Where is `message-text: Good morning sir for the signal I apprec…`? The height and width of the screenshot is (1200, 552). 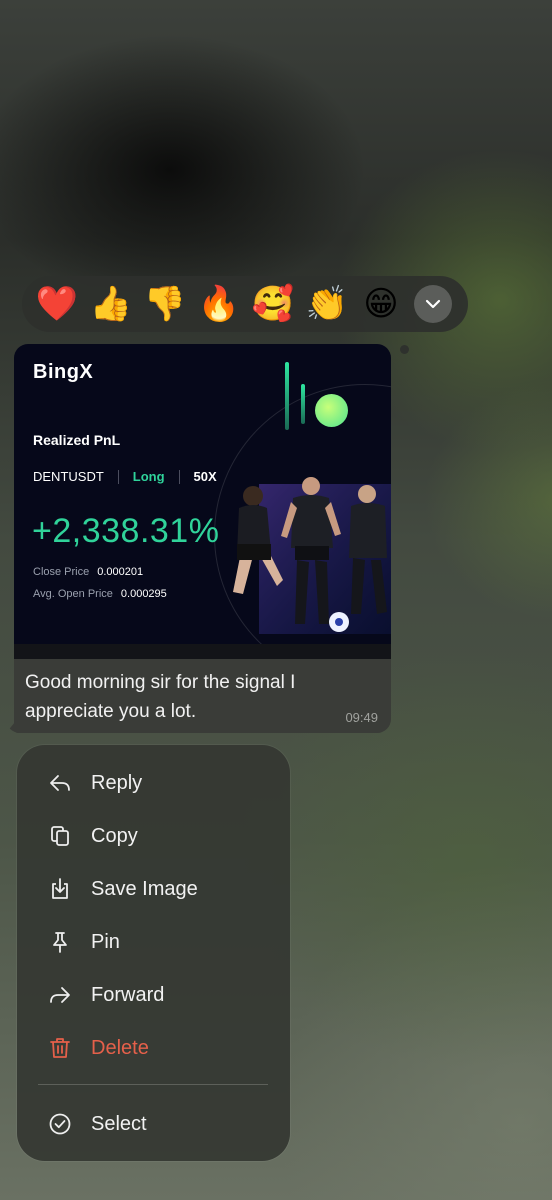 message-text: Good morning sir for the signal I apprec… is located at coordinates (160, 697).